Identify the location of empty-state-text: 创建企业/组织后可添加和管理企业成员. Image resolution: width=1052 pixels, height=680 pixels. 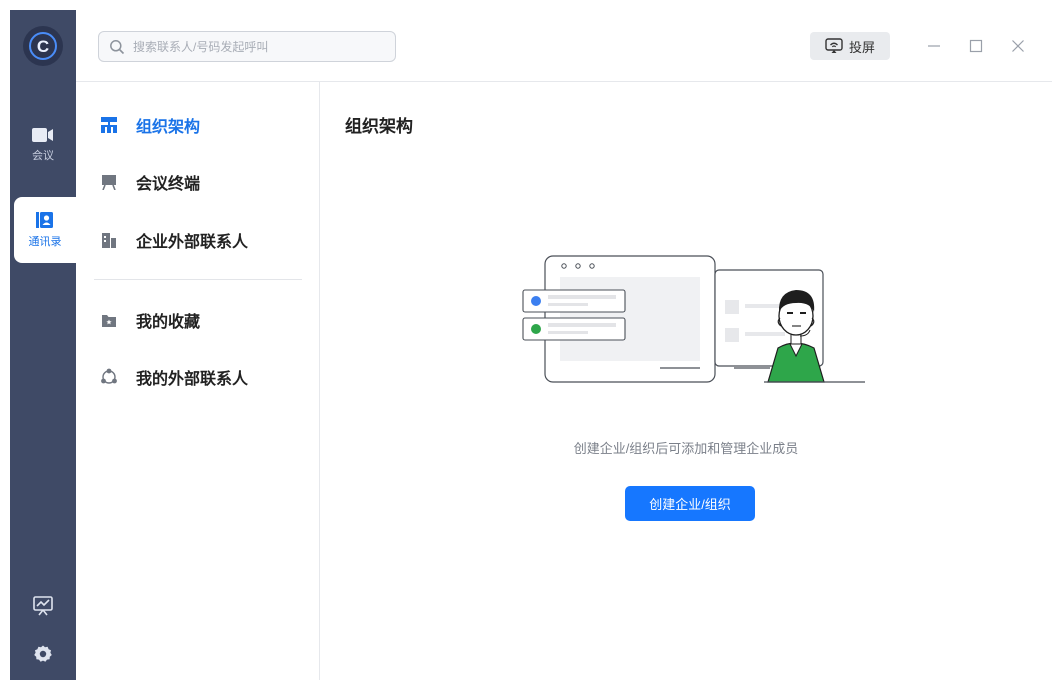
(686, 448).